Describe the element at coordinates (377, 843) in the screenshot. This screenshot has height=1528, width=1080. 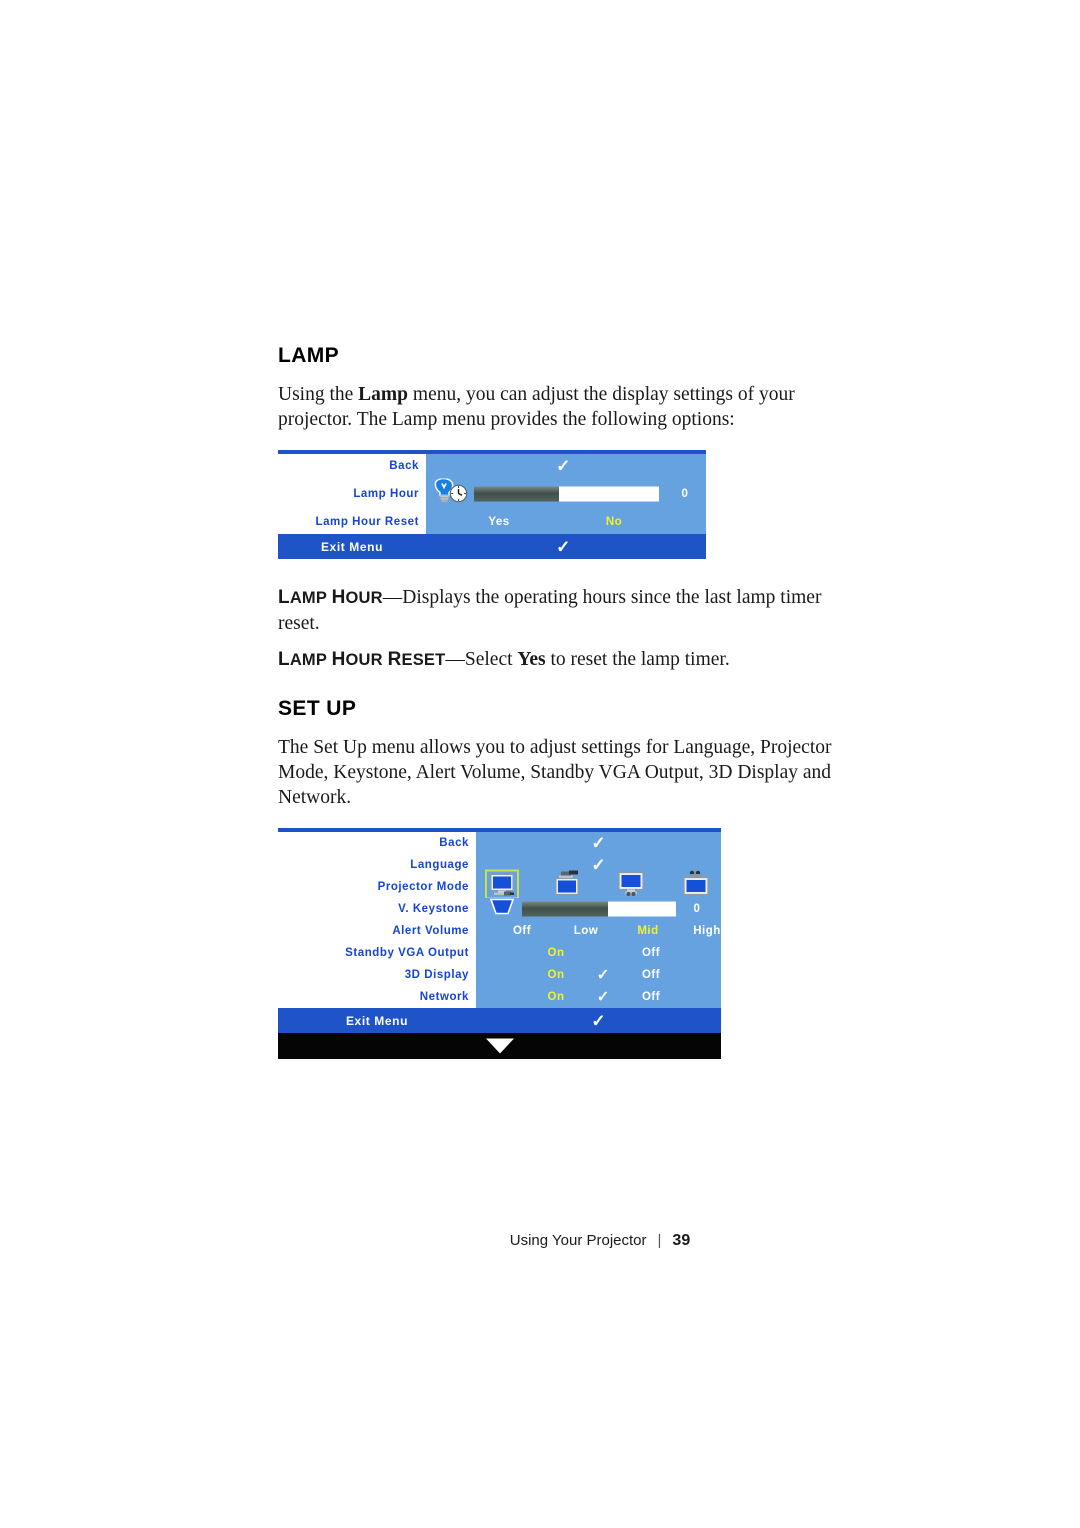
I see `setup-osd-label-back: Back` at that location.